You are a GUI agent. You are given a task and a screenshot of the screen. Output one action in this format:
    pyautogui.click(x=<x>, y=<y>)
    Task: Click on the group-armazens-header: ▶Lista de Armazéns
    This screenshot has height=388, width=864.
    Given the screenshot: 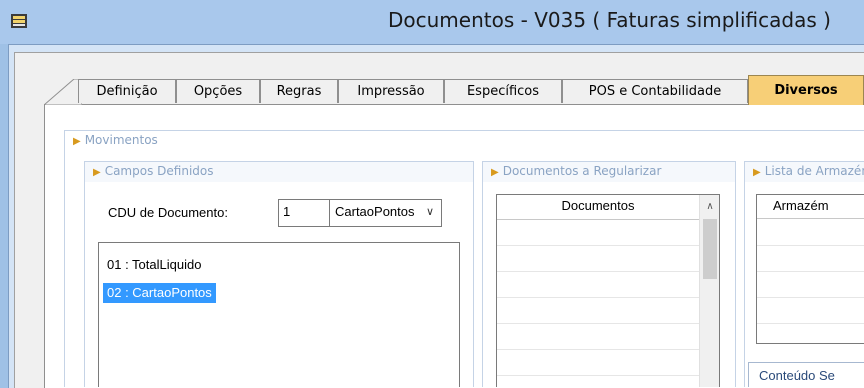 What is the action you would take?
    pyautogui.click(x=804, y=172)
    